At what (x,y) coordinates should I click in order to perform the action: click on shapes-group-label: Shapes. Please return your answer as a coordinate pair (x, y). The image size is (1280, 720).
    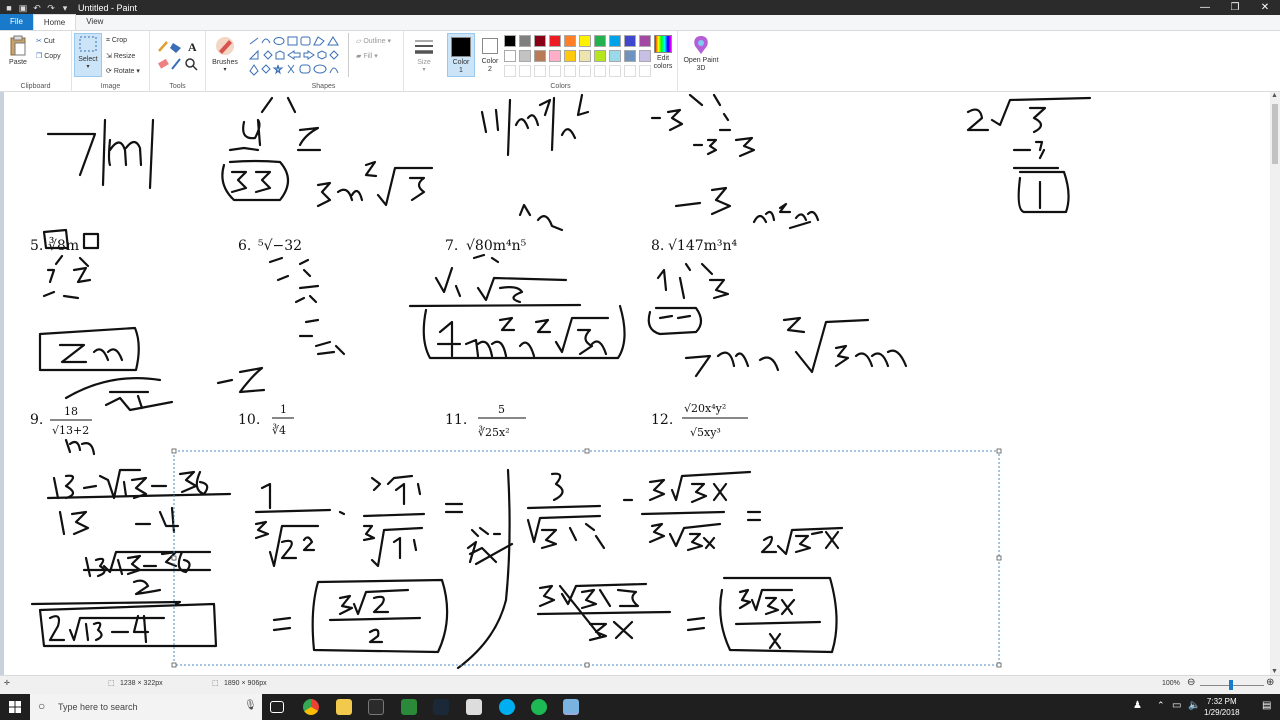
    Looking at the image, I should click on (323, 86).